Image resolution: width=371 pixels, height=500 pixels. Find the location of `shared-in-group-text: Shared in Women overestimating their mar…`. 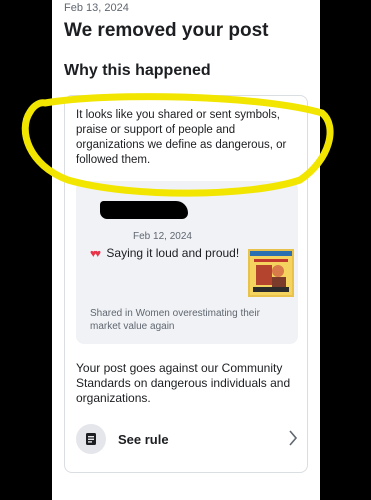

shared-in-group-text: Shared in Women overestimating their mar… is located at coordinates (175, 320).